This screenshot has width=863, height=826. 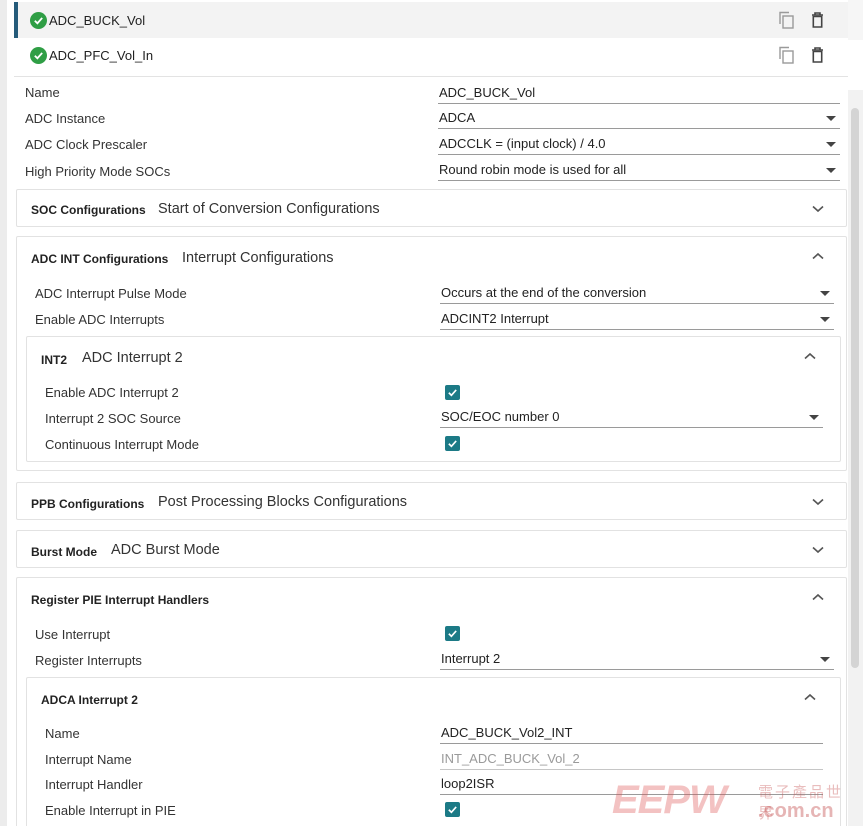 I want to click on int2-soc-source-select: SOC/EOC number 0, so click(x=631, y=418).